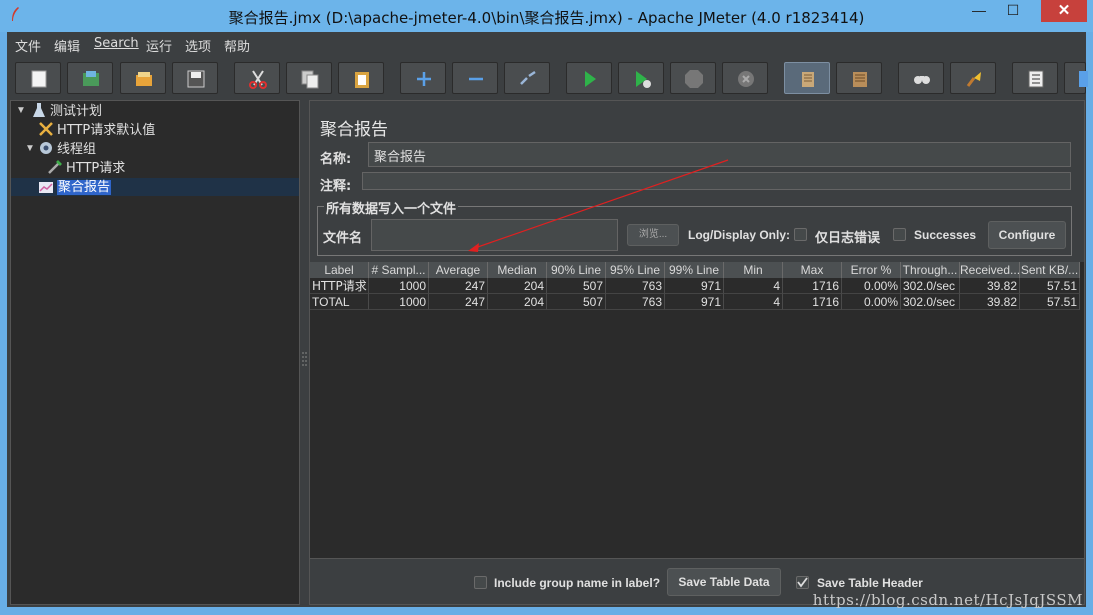  Describe the element at coordinates (237, 45) in the screenshot. I see `menu-help: 帮助` at that location.